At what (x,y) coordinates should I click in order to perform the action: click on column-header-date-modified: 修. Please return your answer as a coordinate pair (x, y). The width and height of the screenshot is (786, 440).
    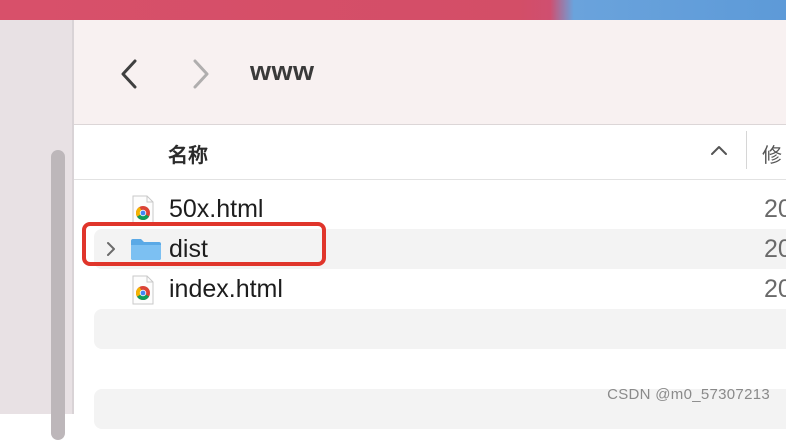
    Looking at the image, I should click on (772, 153).